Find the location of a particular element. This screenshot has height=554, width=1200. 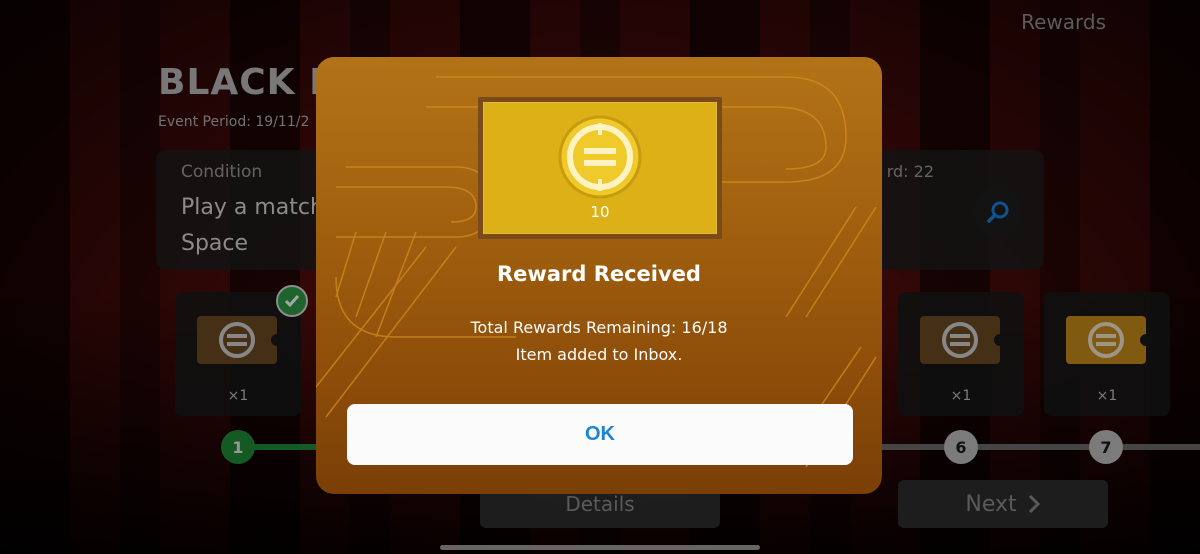

inbox-message: Item added to Inbox. is located at coordinates (599, 354).